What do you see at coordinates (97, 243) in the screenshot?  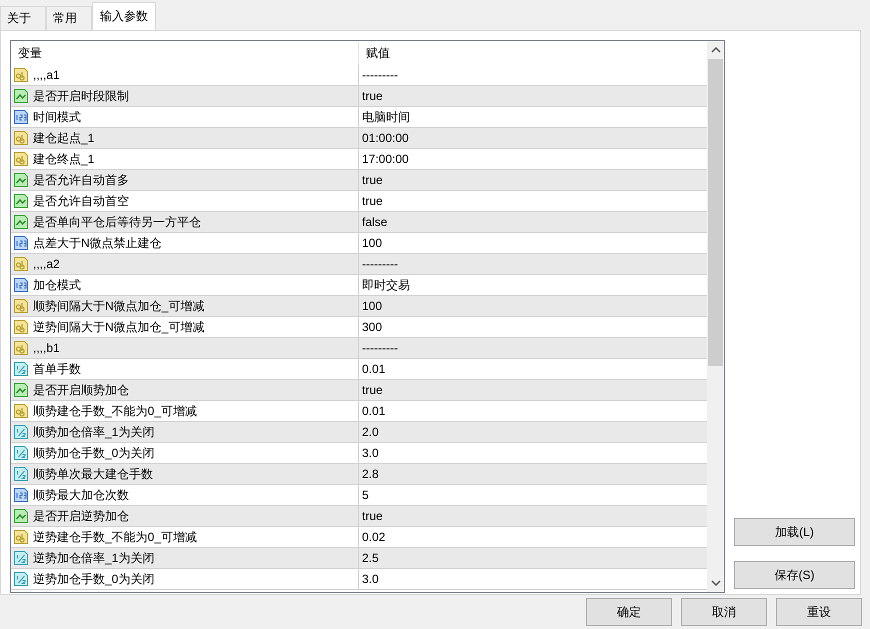 I see `parameter-name: 点差大于N微点禁止建仓` at bounding box center [97, 243].